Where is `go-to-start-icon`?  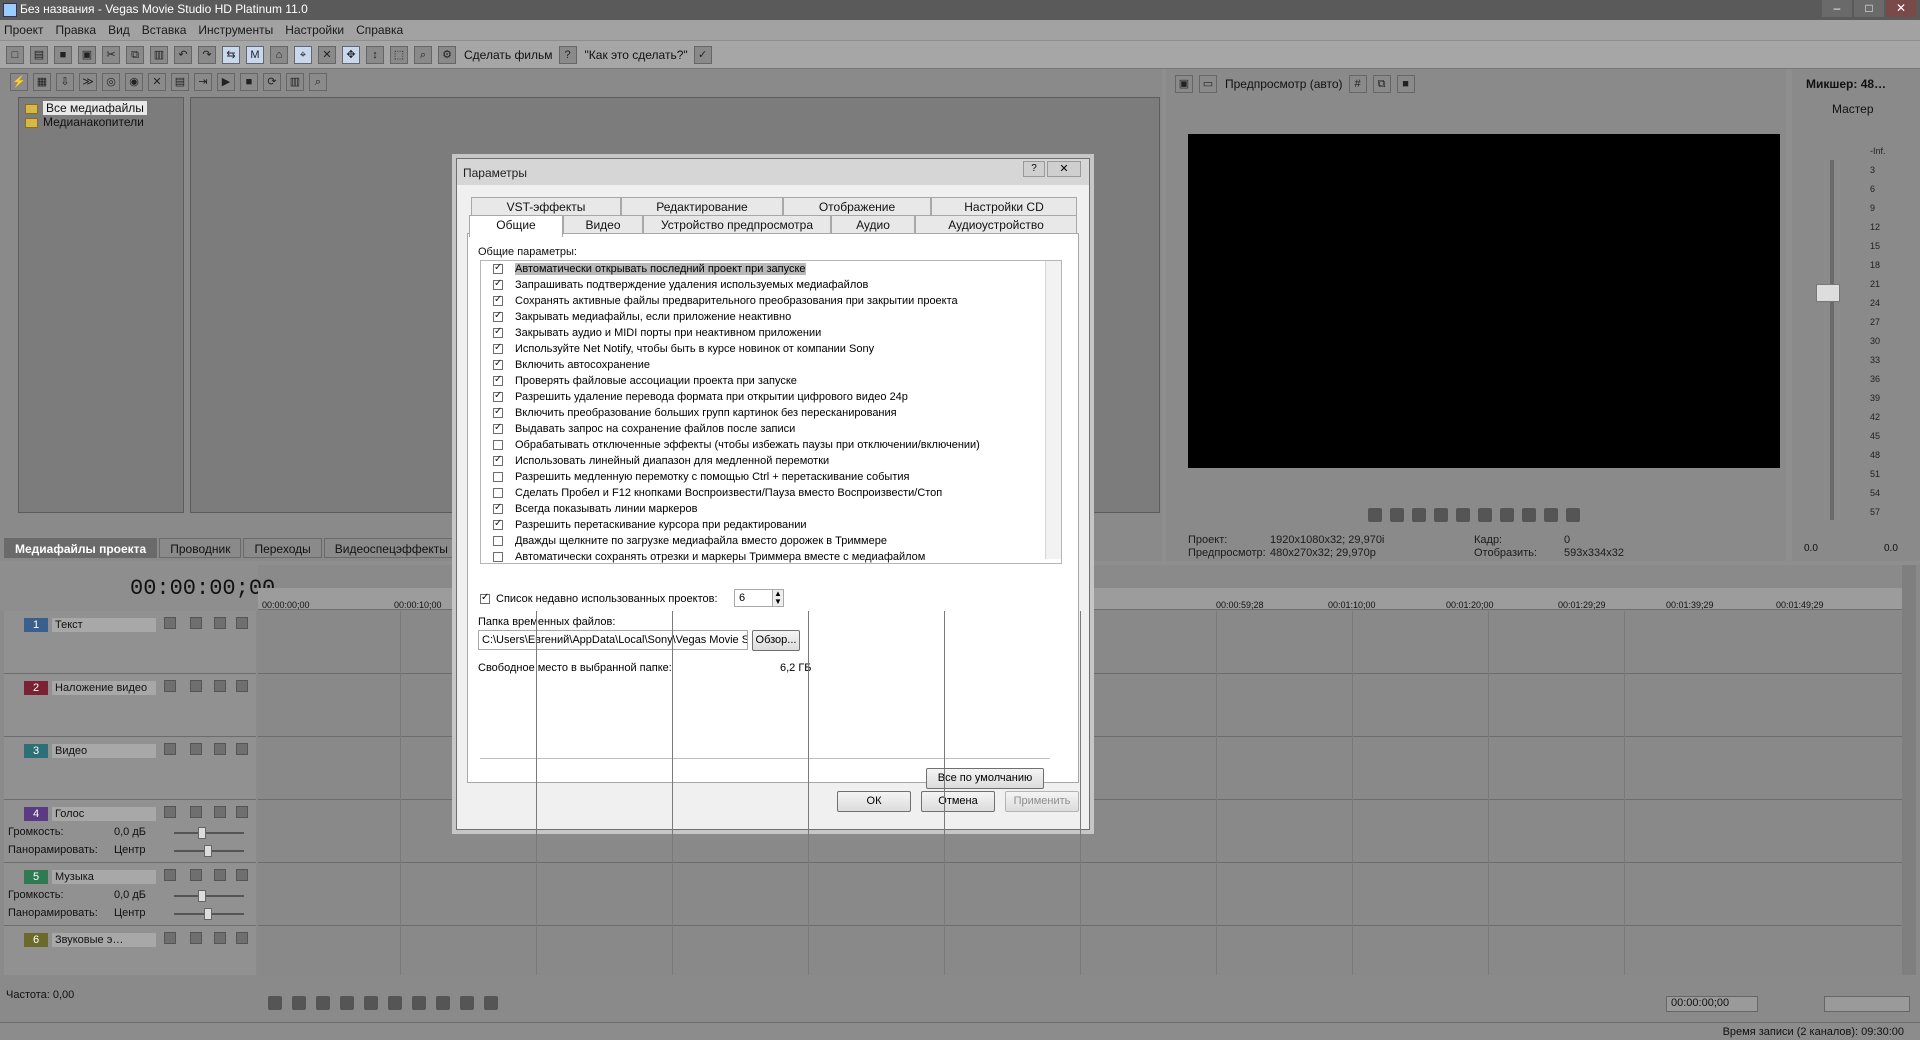
go-to-start-icon is located at coordinates (1507, 515).